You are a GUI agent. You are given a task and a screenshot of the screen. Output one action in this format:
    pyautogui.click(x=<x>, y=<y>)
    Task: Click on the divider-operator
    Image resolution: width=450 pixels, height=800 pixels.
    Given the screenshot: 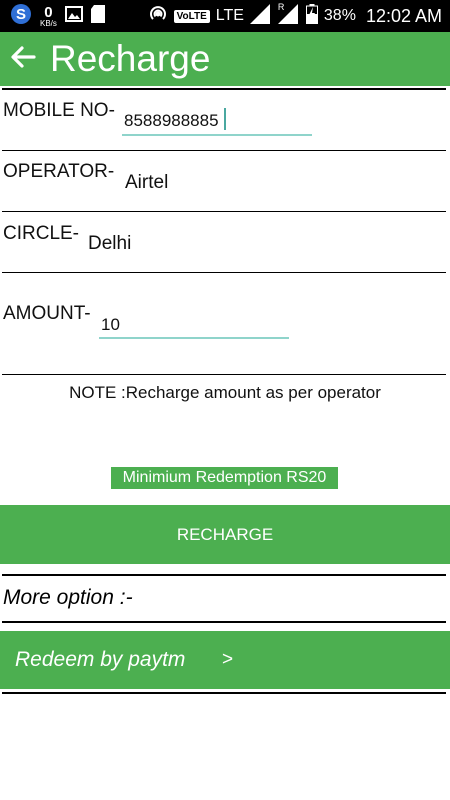 What is the action you would take?
    pyautogui.click(x=224, y=211)
    